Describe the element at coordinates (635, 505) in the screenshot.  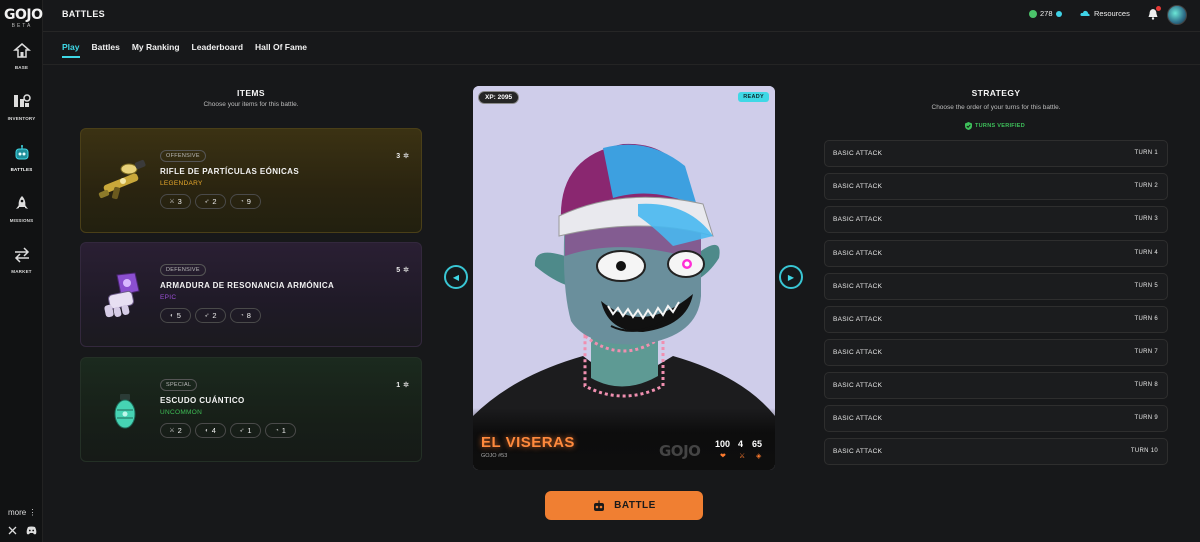
I see `battle-label: BATTLE` at that location.